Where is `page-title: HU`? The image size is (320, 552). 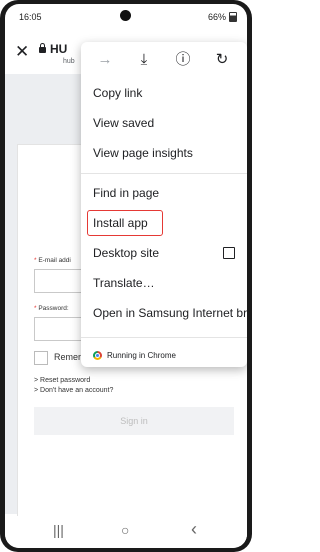 page-title: HU is located at coordinates (58, 49).